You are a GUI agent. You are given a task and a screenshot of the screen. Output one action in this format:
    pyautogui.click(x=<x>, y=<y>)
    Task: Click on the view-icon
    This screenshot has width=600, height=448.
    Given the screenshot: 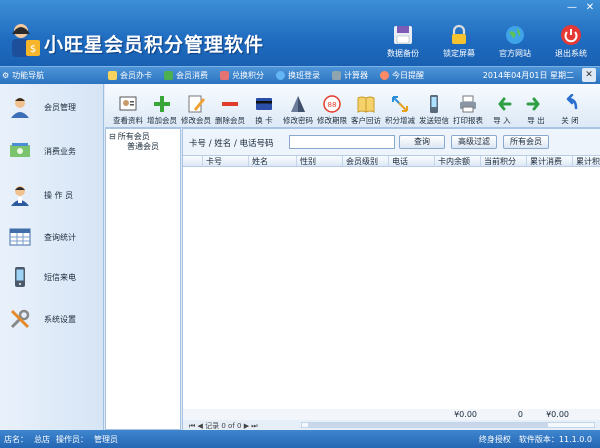 What is the action you would take?
    pyautogui.click(x=128, y=103)
    